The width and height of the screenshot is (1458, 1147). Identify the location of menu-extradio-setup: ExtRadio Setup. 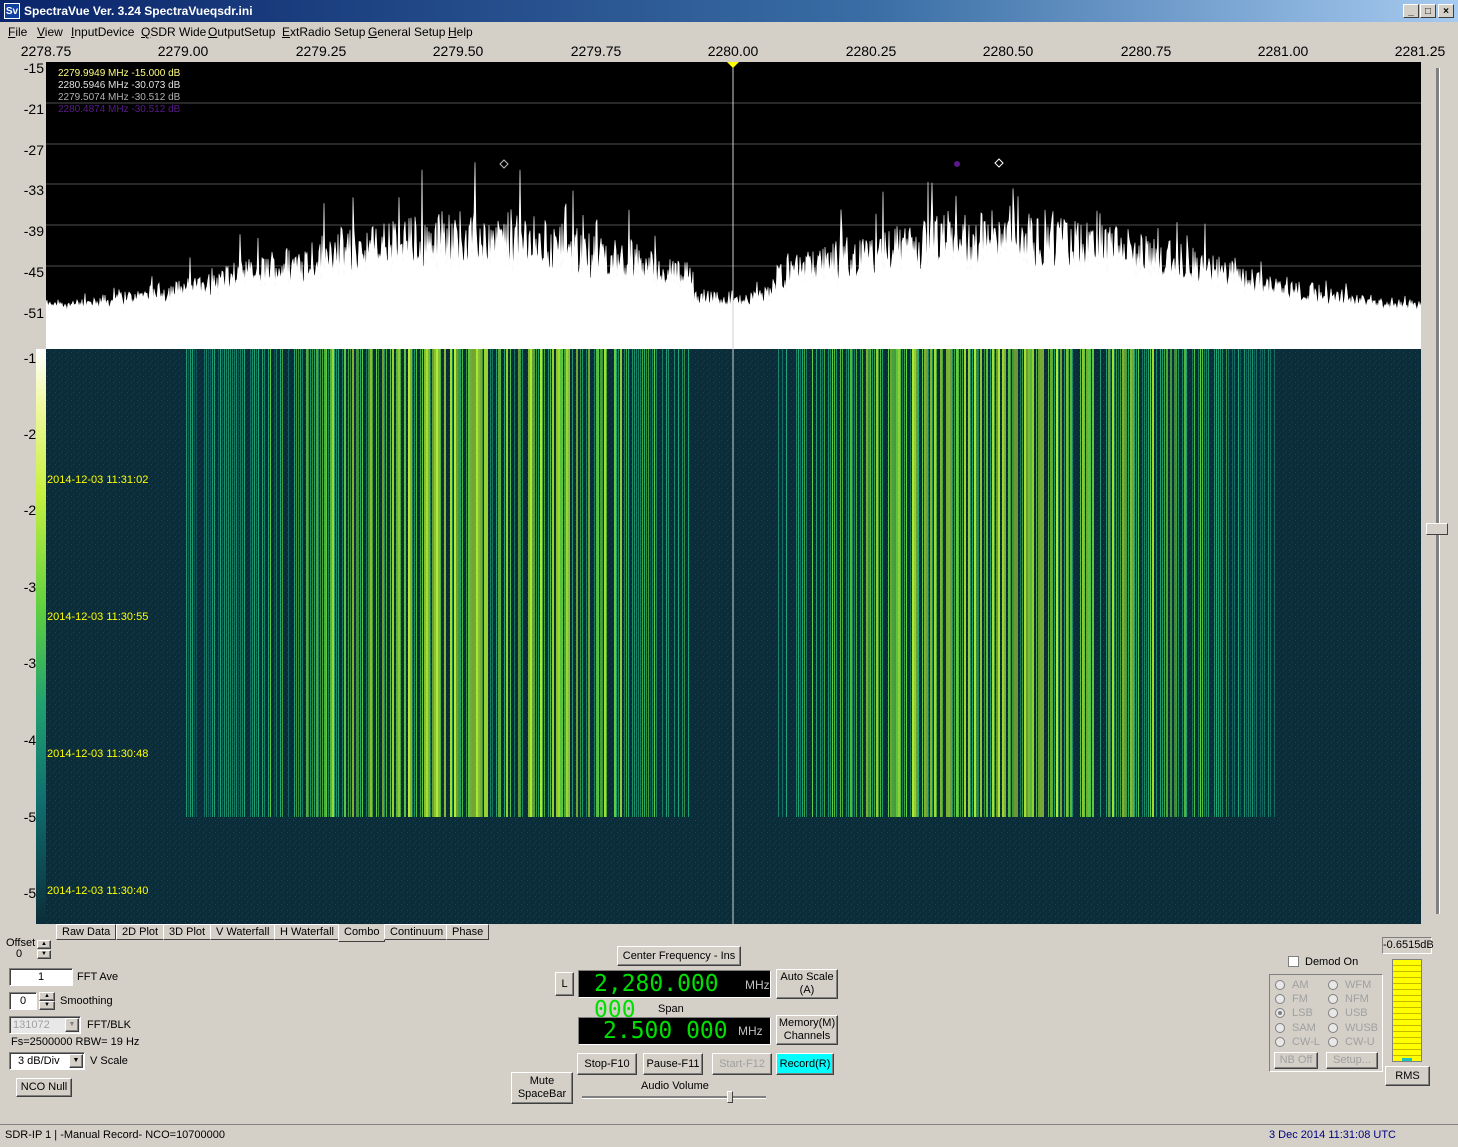
(323, 32).